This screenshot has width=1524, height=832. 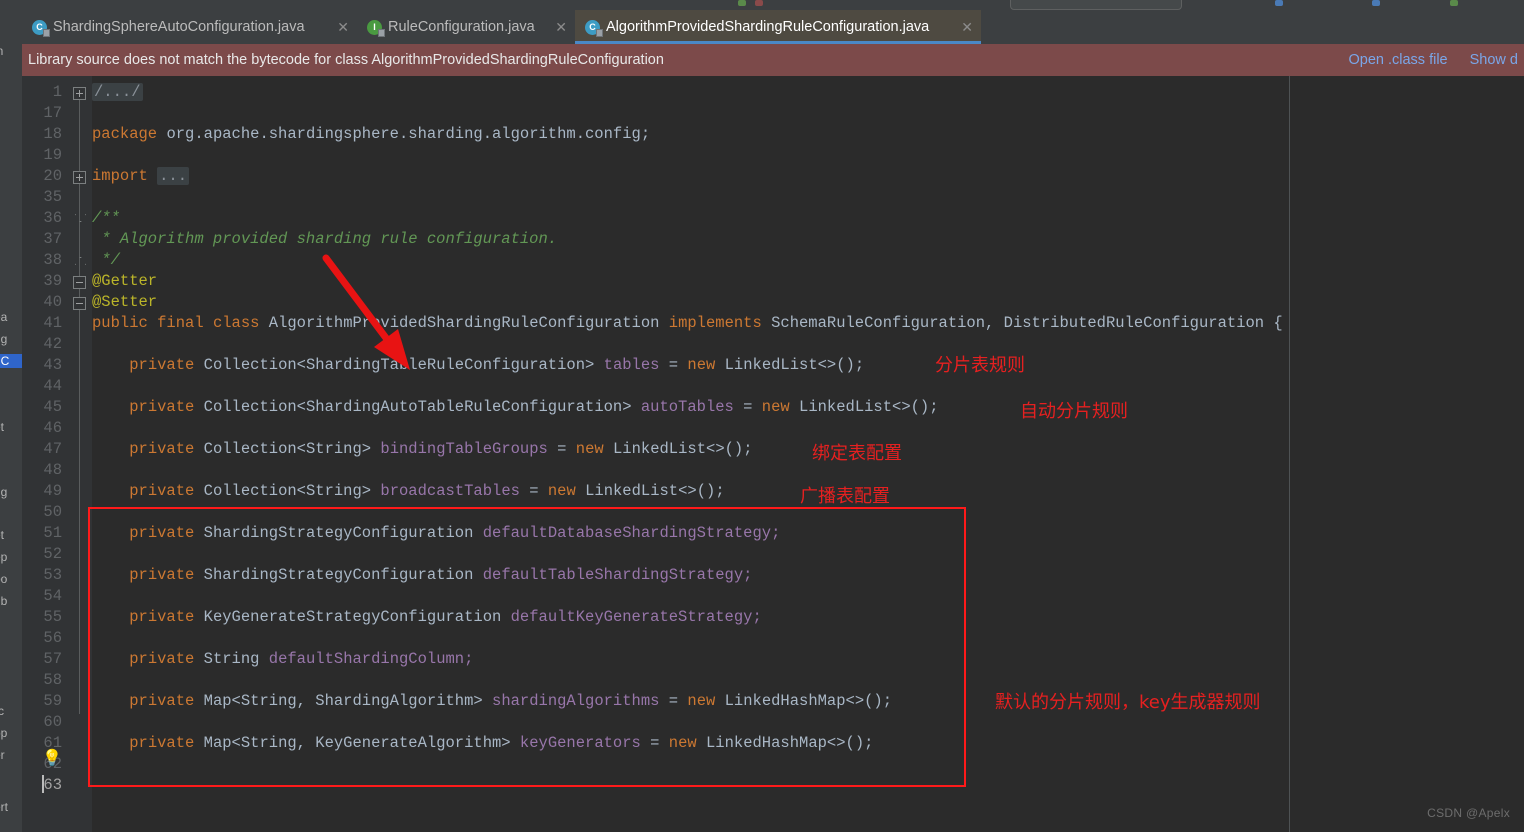 I want to click on line-number: 49, so click(x=52, y=491).